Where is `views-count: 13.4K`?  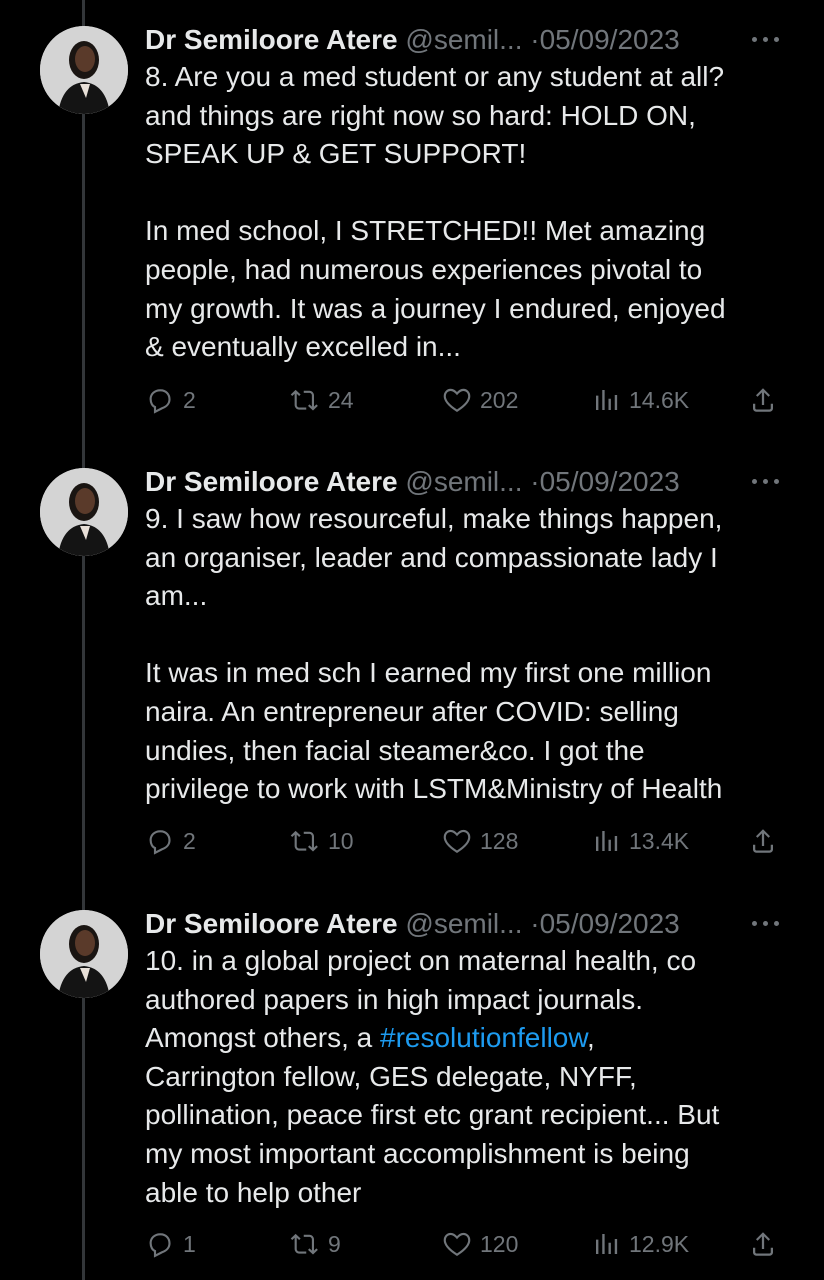 views-count: 13.4K is located at coordinates (659, 840).